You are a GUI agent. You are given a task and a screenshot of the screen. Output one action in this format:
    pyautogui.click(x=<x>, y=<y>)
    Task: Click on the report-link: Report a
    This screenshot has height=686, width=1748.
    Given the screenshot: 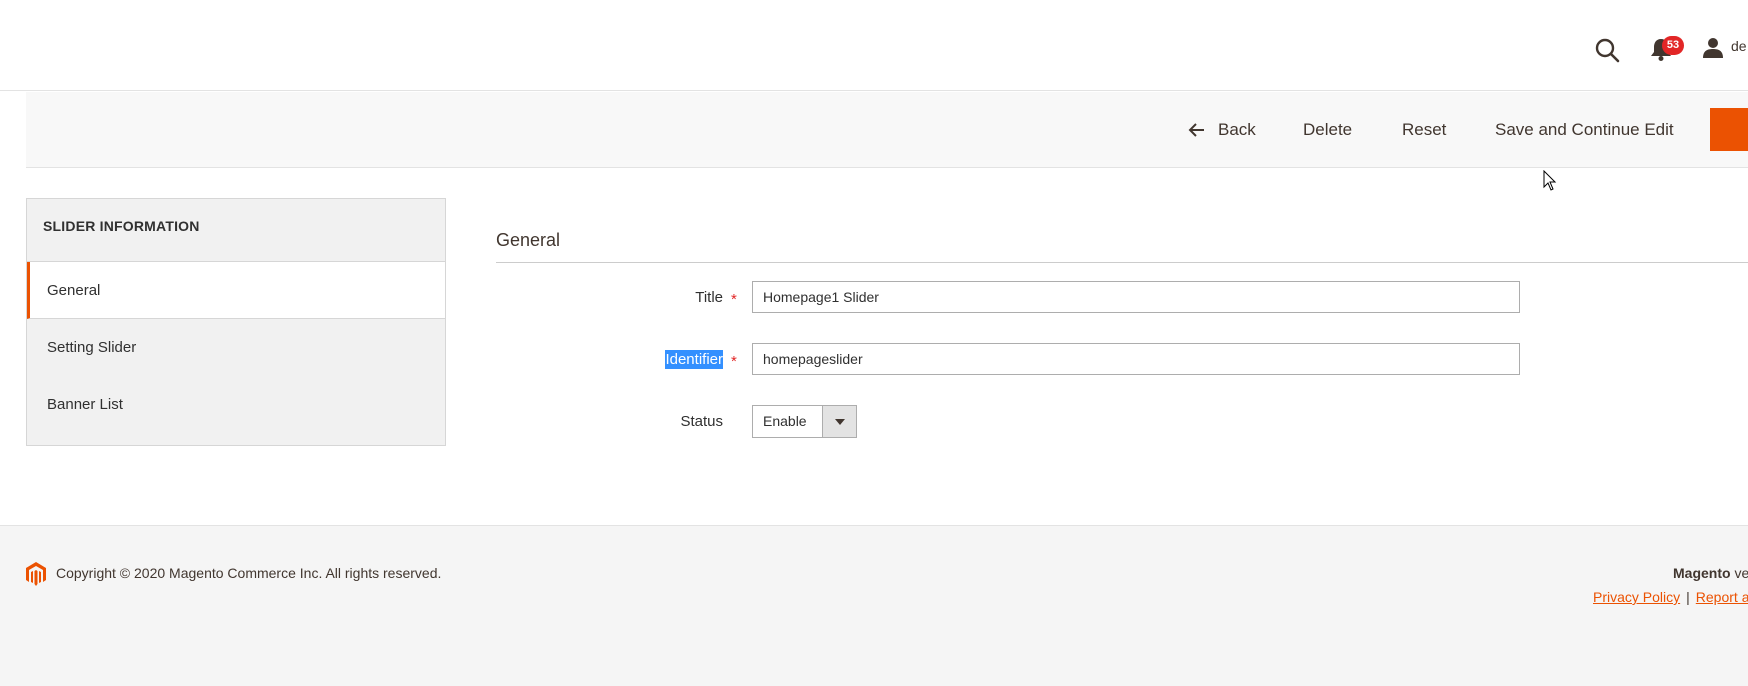 What is the action you would take?
    pyautogui.click(x=1722, y=597)
    